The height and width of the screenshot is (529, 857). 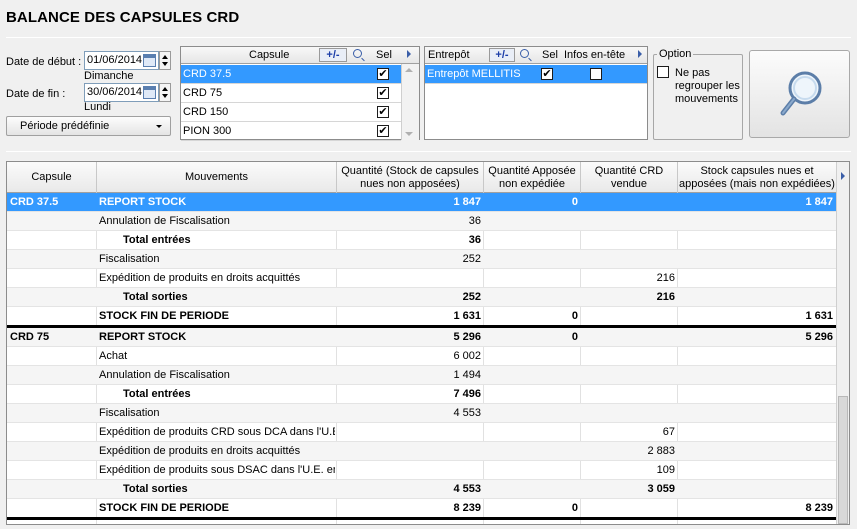 I want to click on capsule-name: PION 300, so click(x=207, y=131).